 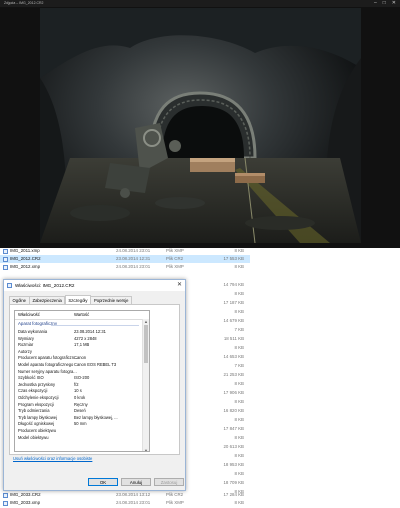 I want to click on property-row: Jednostka przysłony f/2, so click(x=79, y=385).